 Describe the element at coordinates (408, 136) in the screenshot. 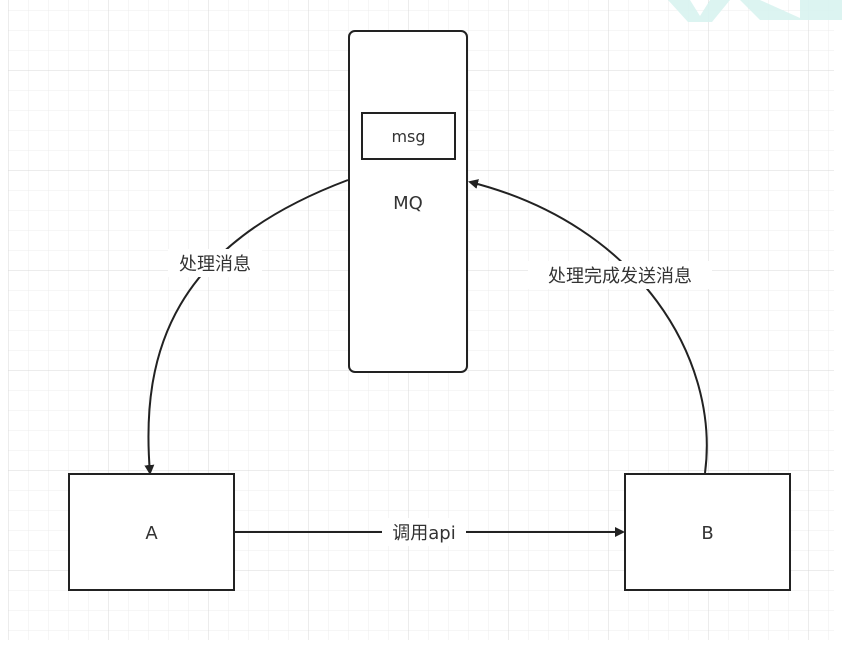

I see `msg-label: msg` at that location.